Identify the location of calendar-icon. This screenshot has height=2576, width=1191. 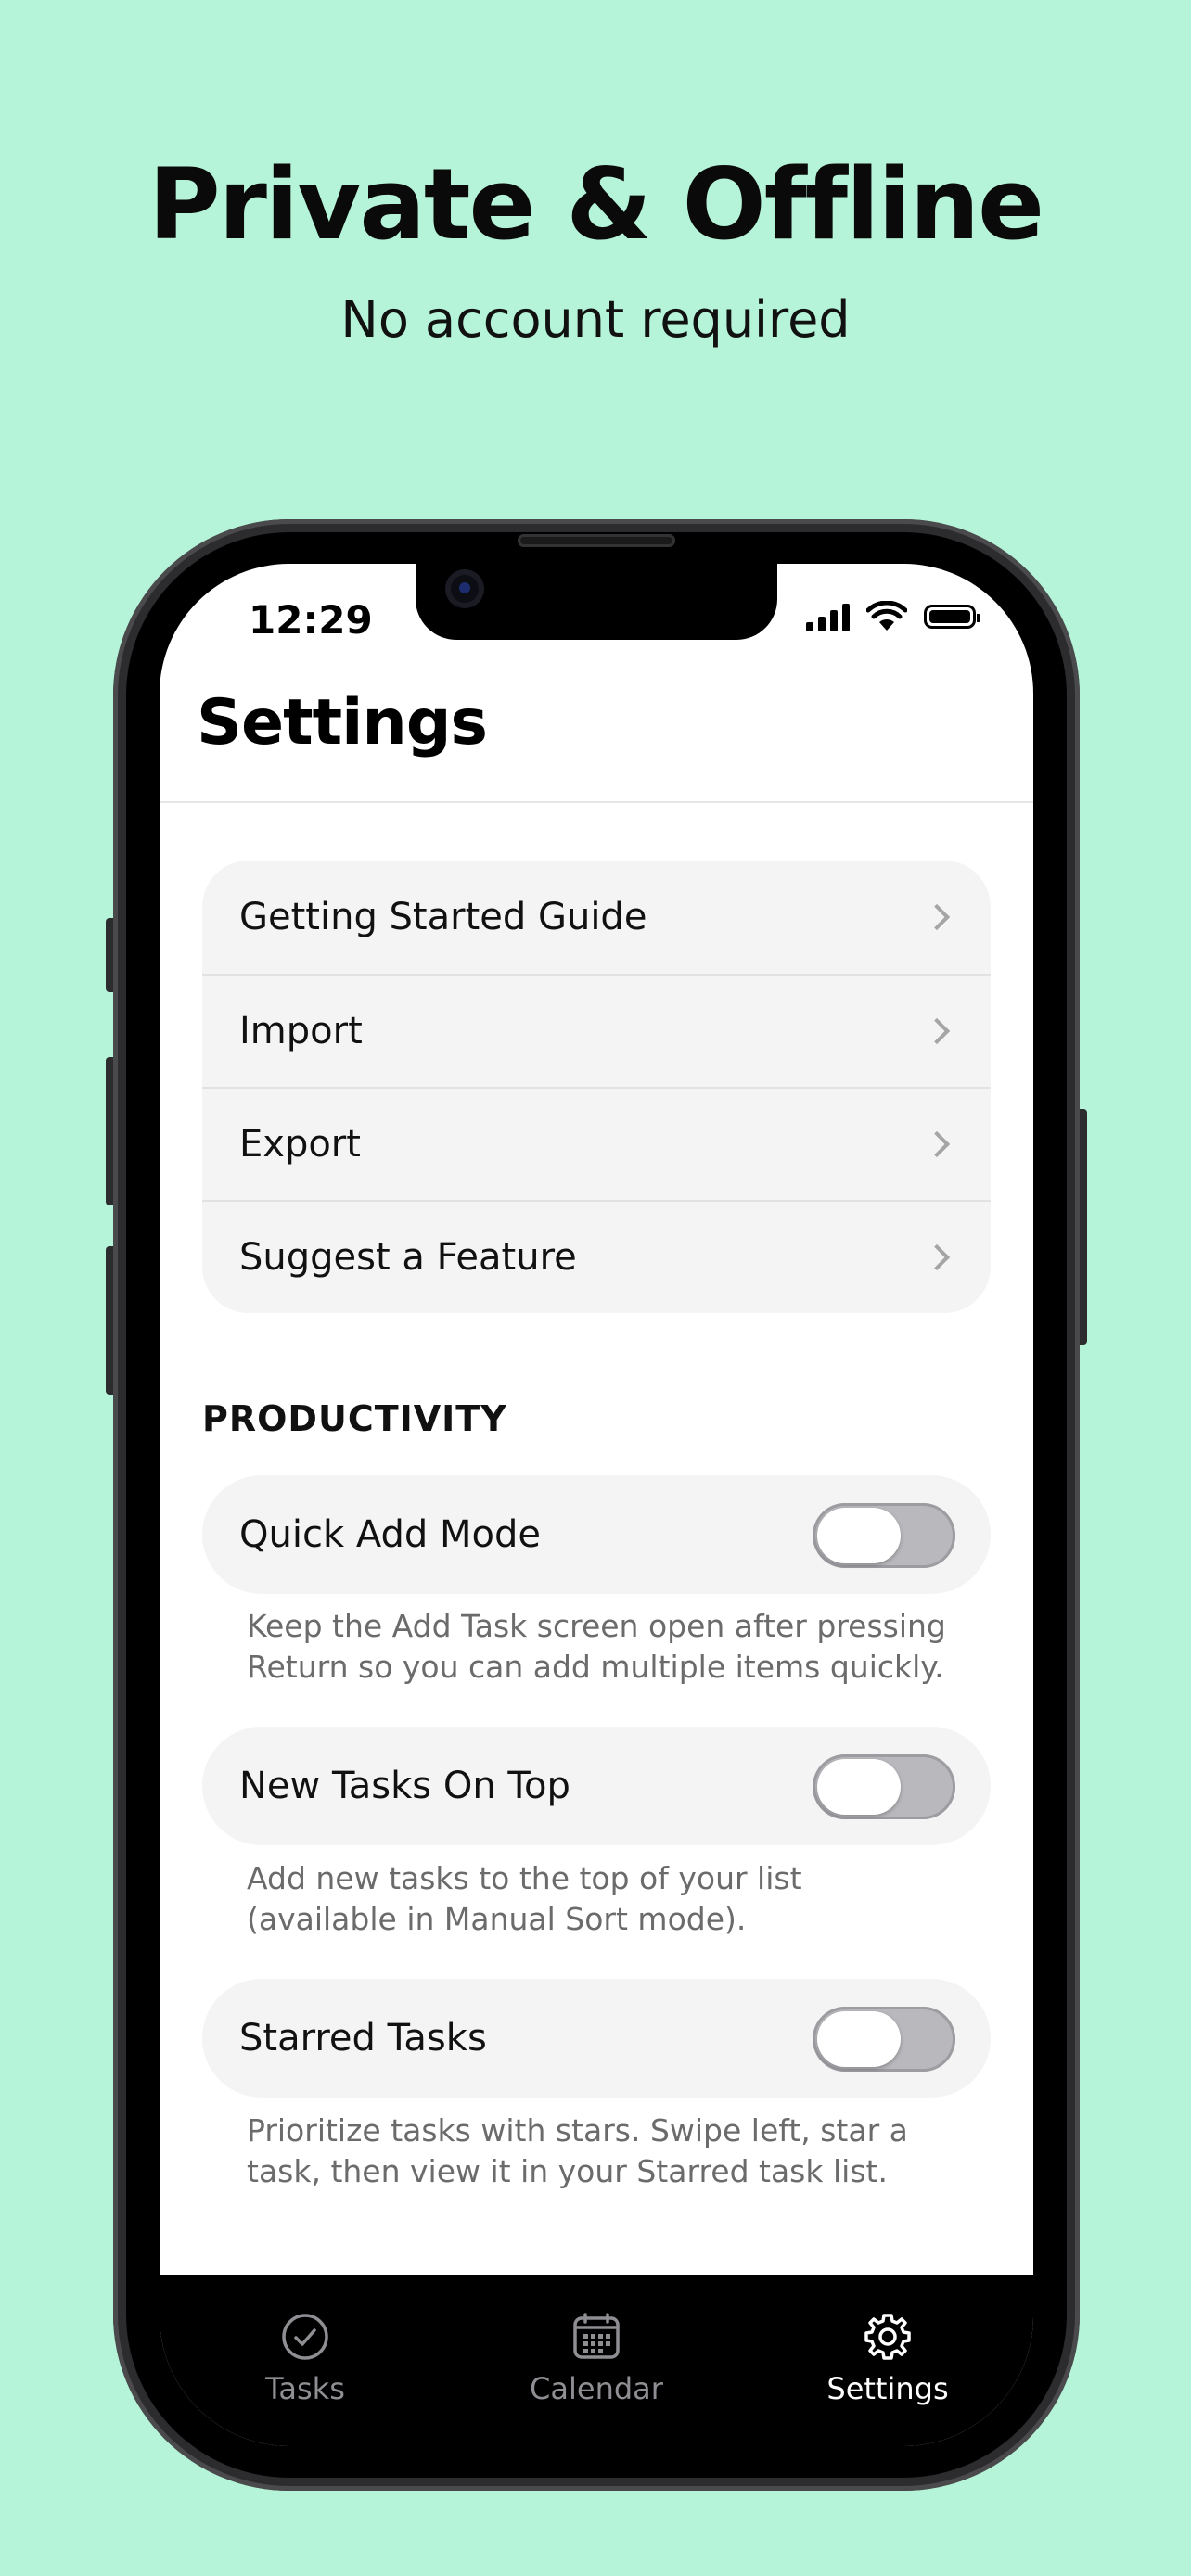
(597, 2336).